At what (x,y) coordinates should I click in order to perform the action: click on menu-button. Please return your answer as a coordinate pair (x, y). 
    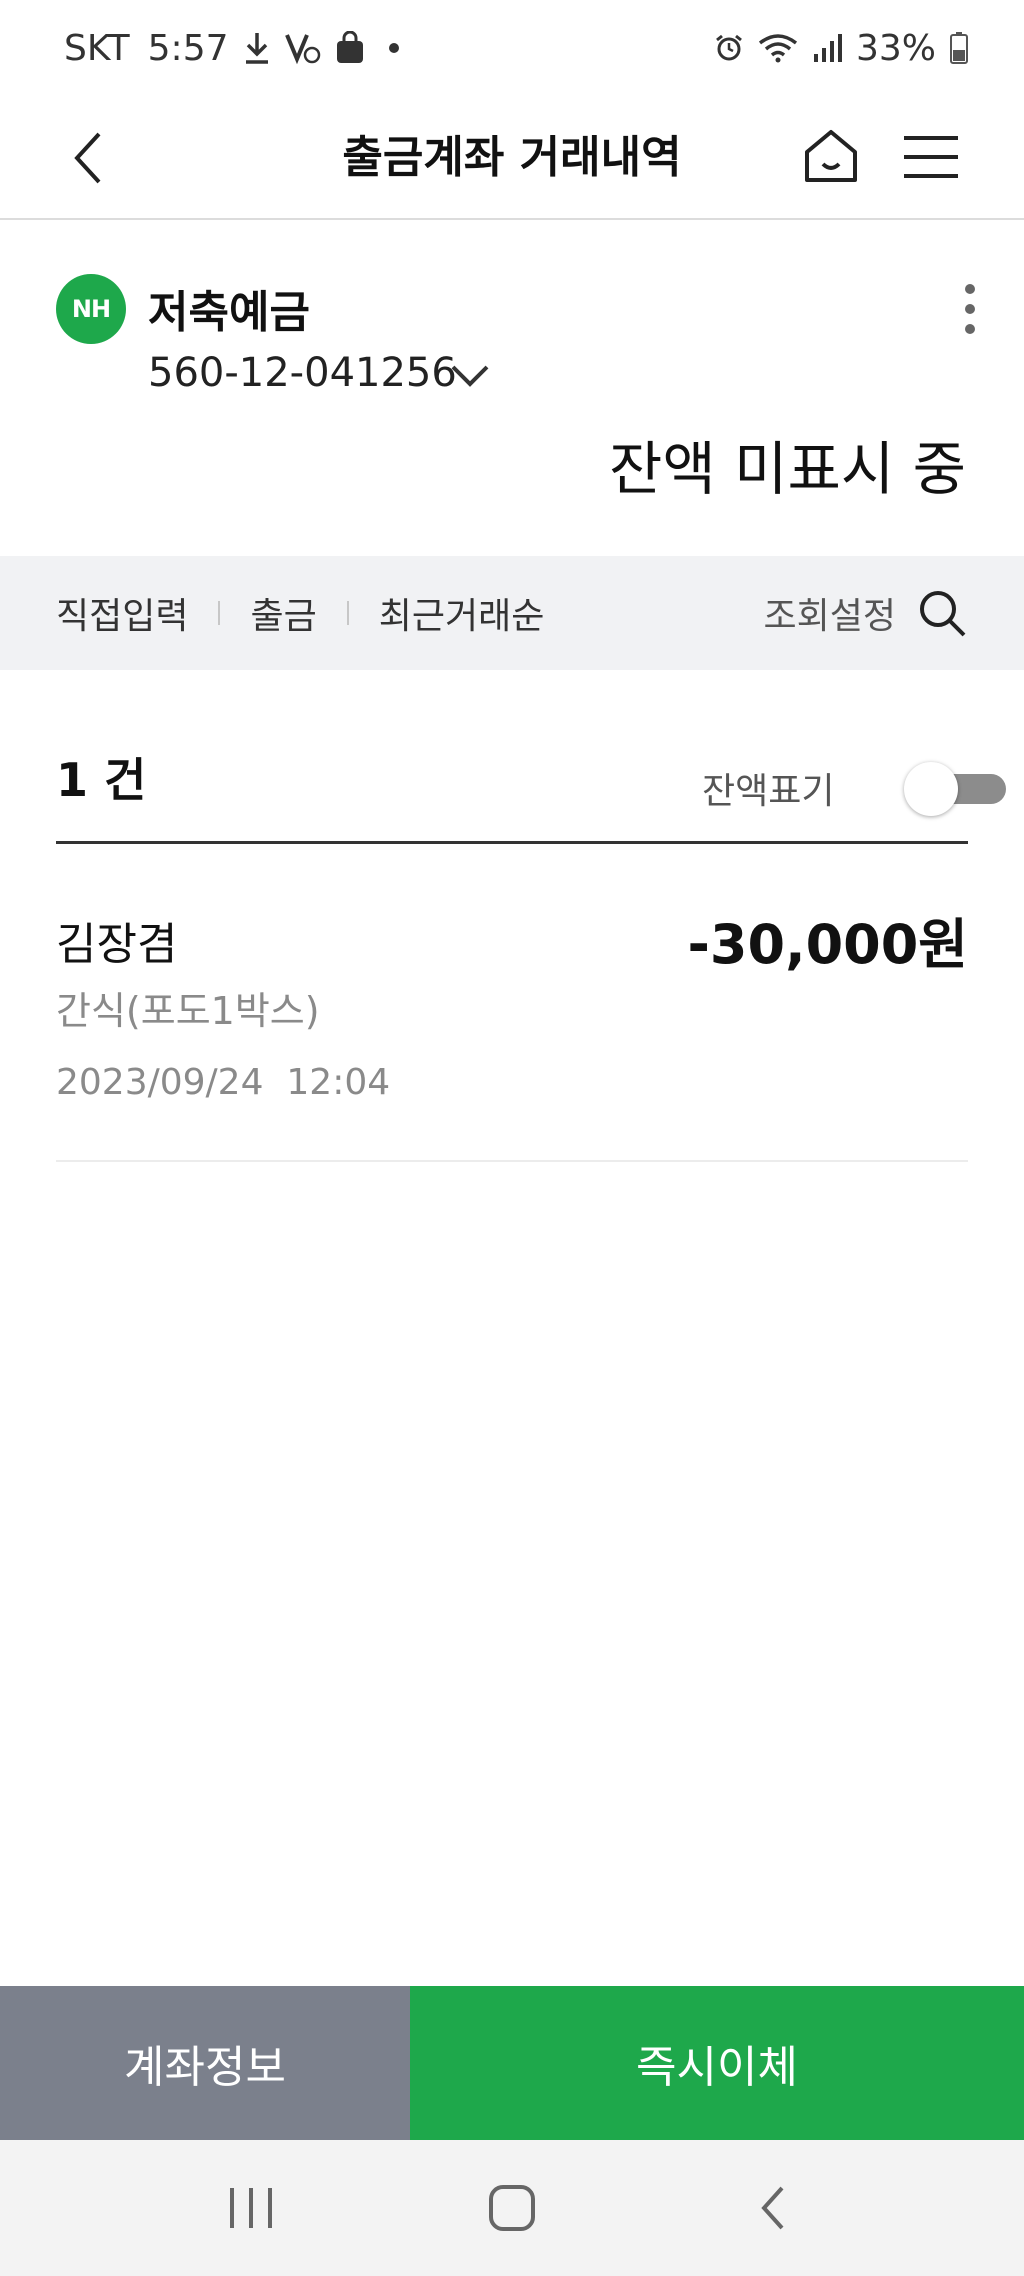
    Looking at the image, I should click on (931, 157).